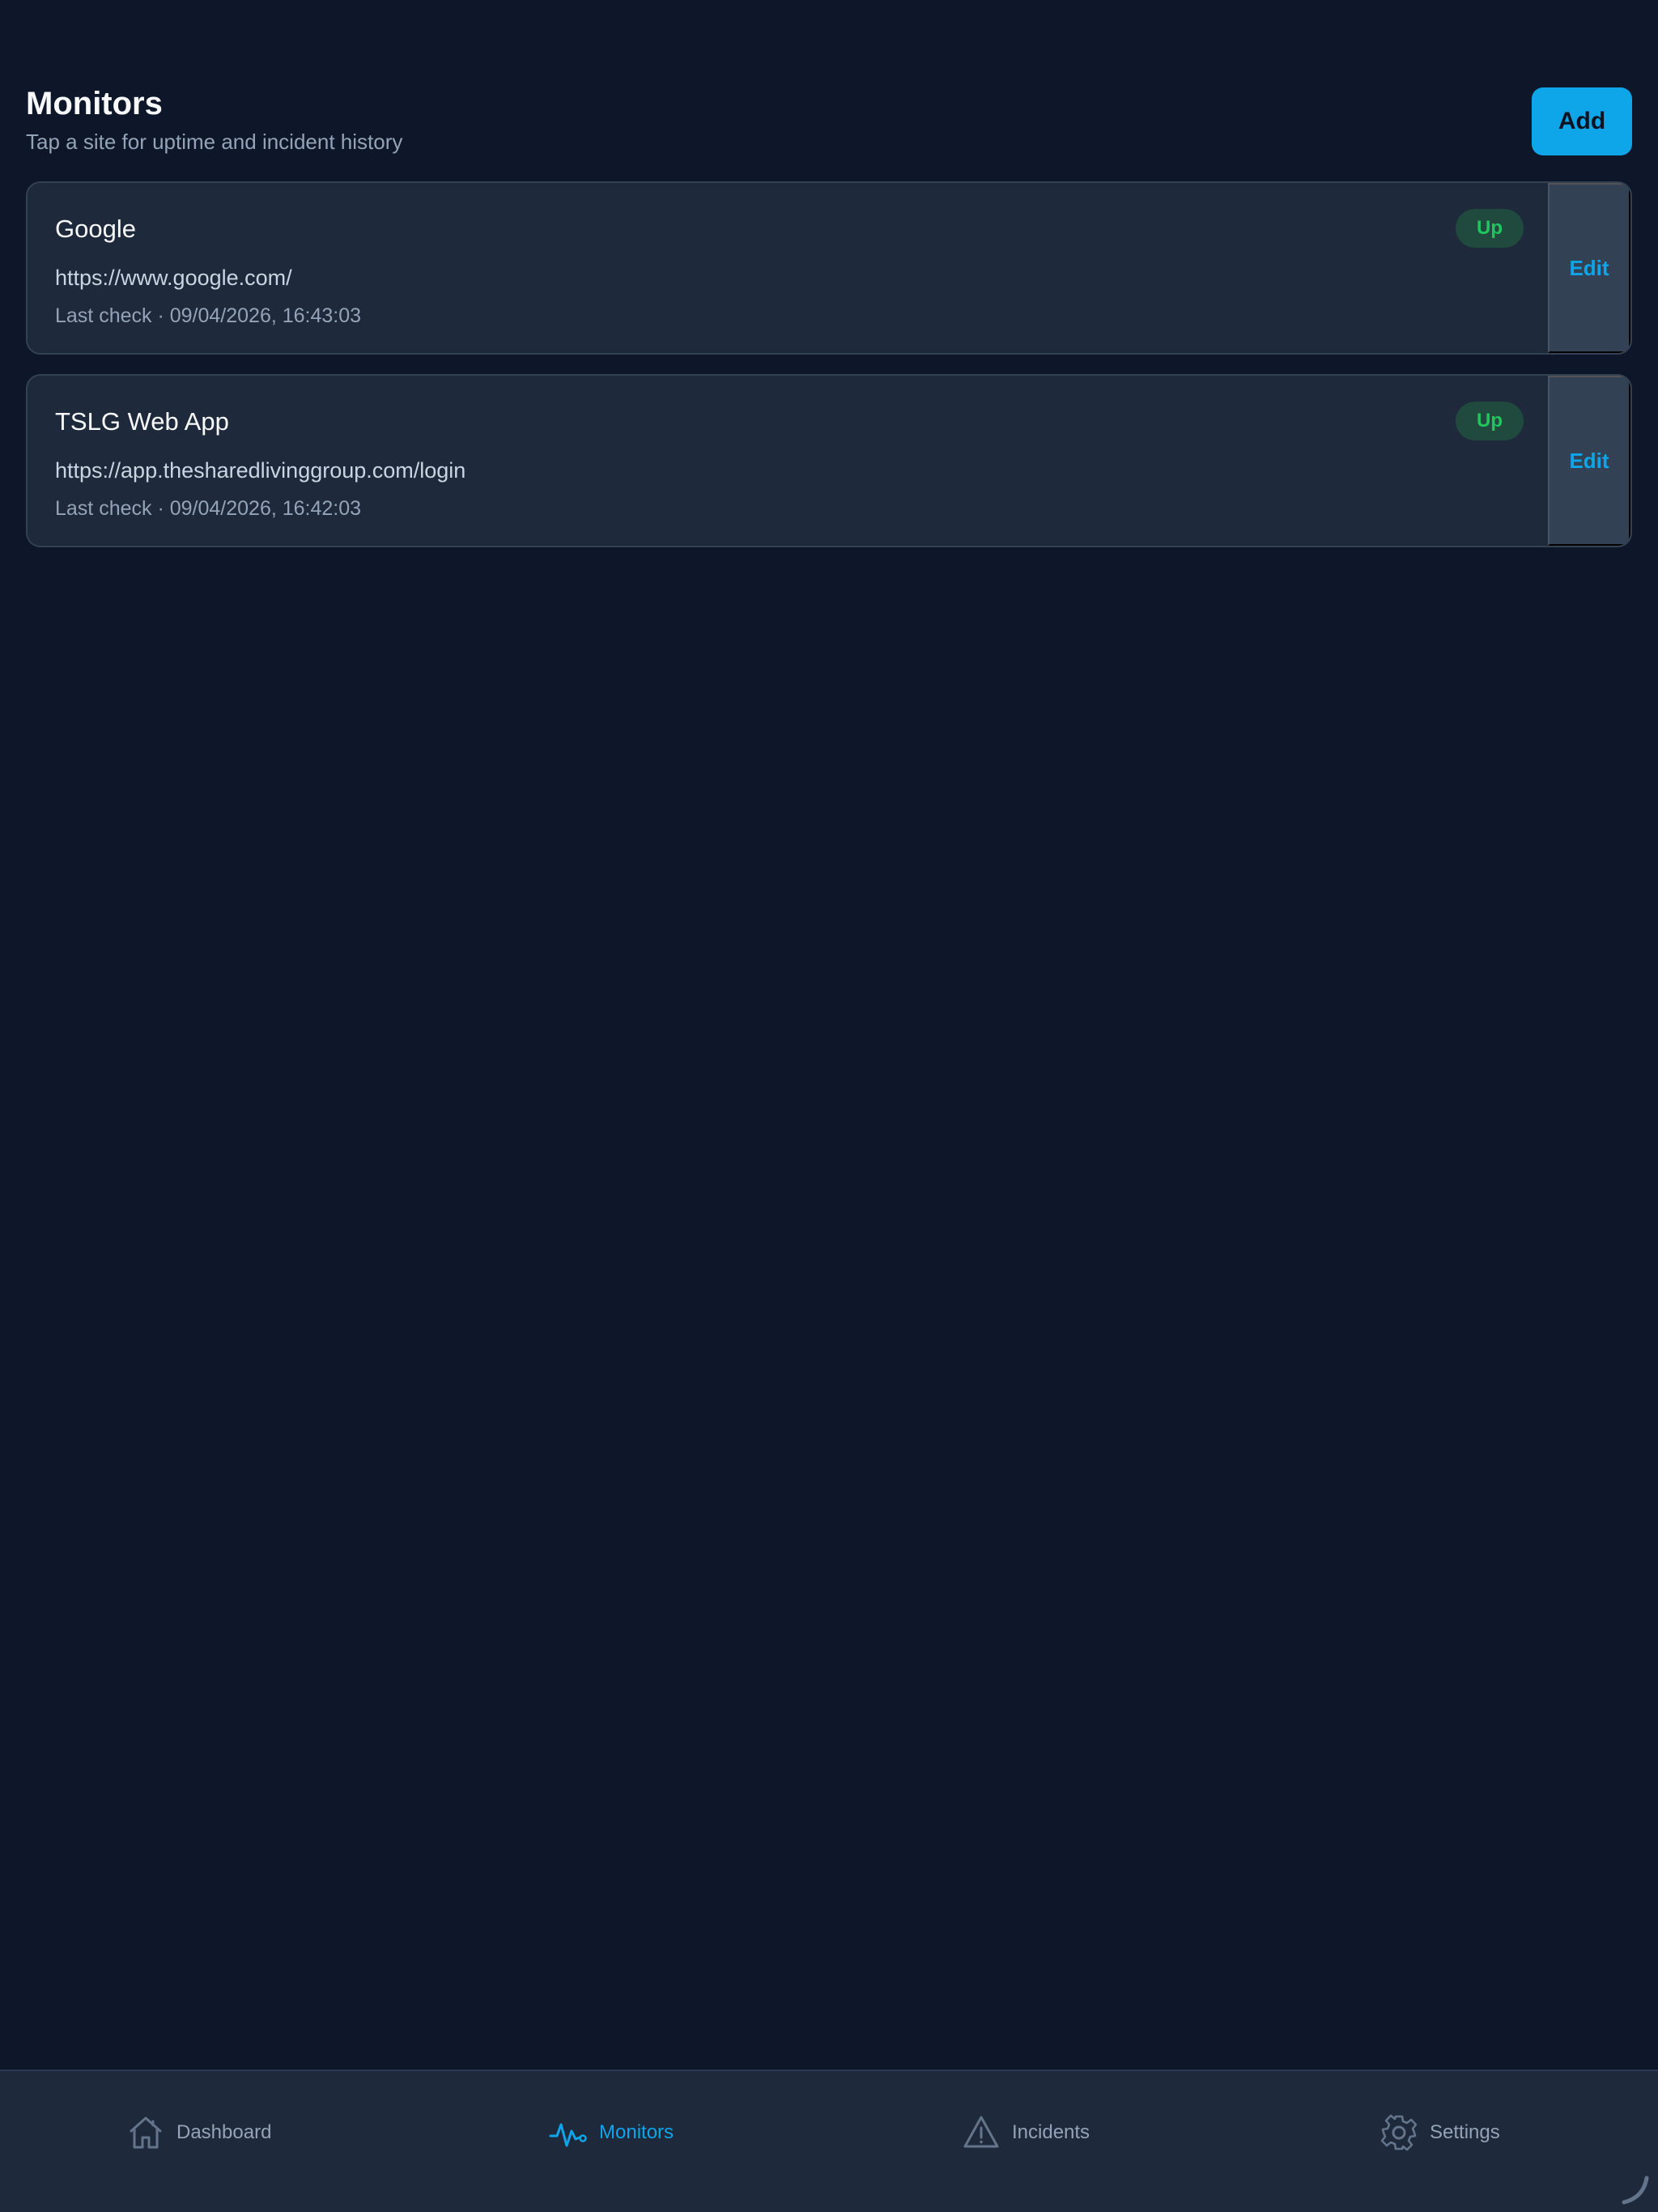 The image size is (1658, 2212). Describe the element at coordinates (568, 2135) in the screenshot. I see `pulse-icon` at that location.